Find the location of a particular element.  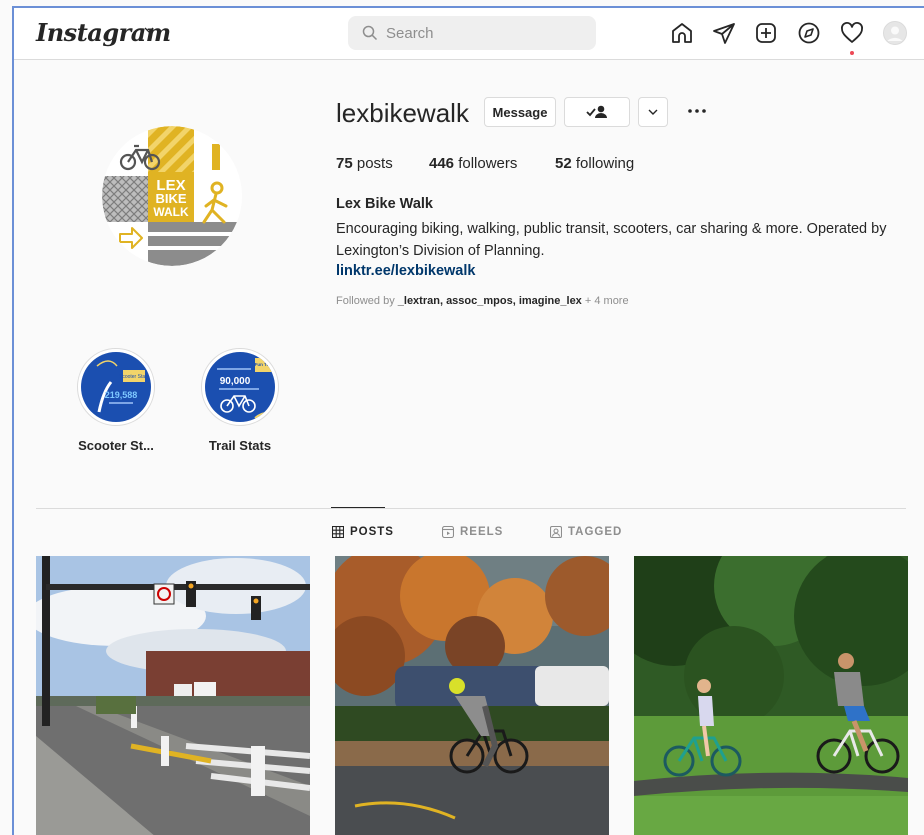

avatar-logo-line2: BIKE is located at coordinates (170, 198).